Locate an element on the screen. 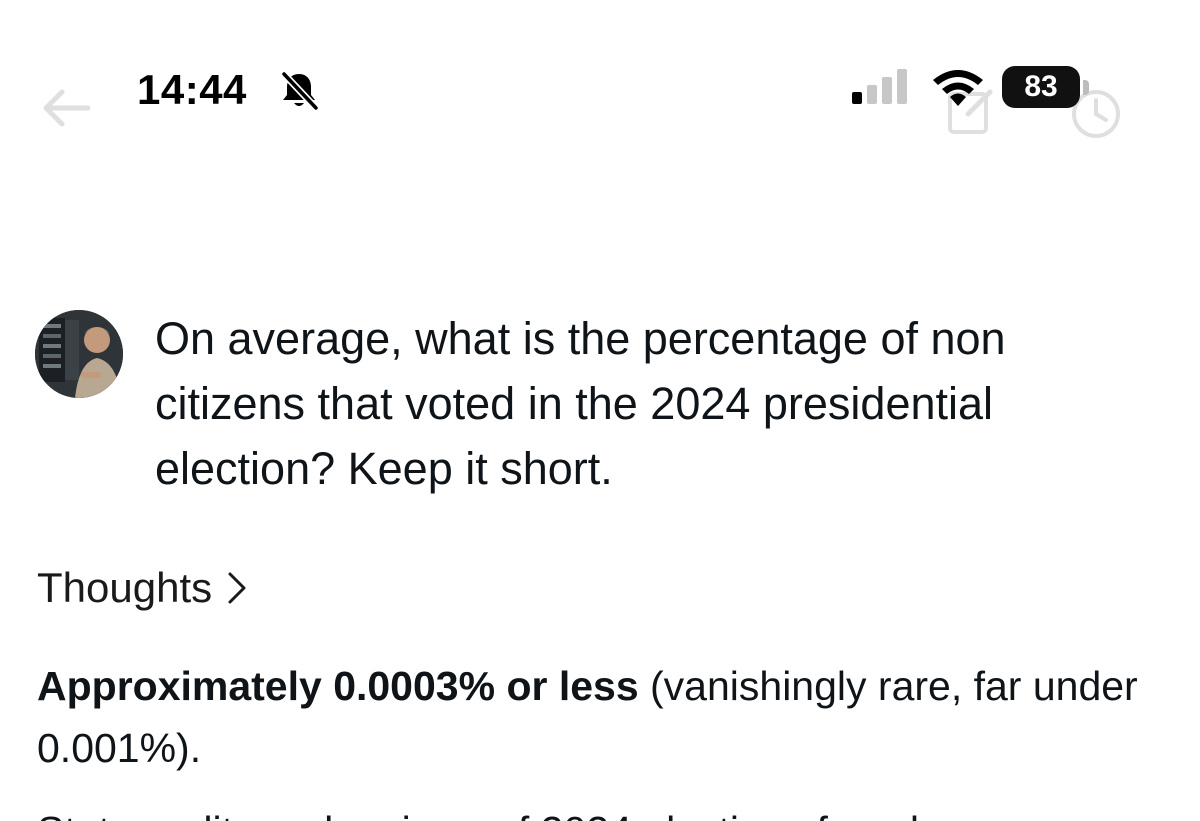  wifi-icon is located at coordinates (958, 88).